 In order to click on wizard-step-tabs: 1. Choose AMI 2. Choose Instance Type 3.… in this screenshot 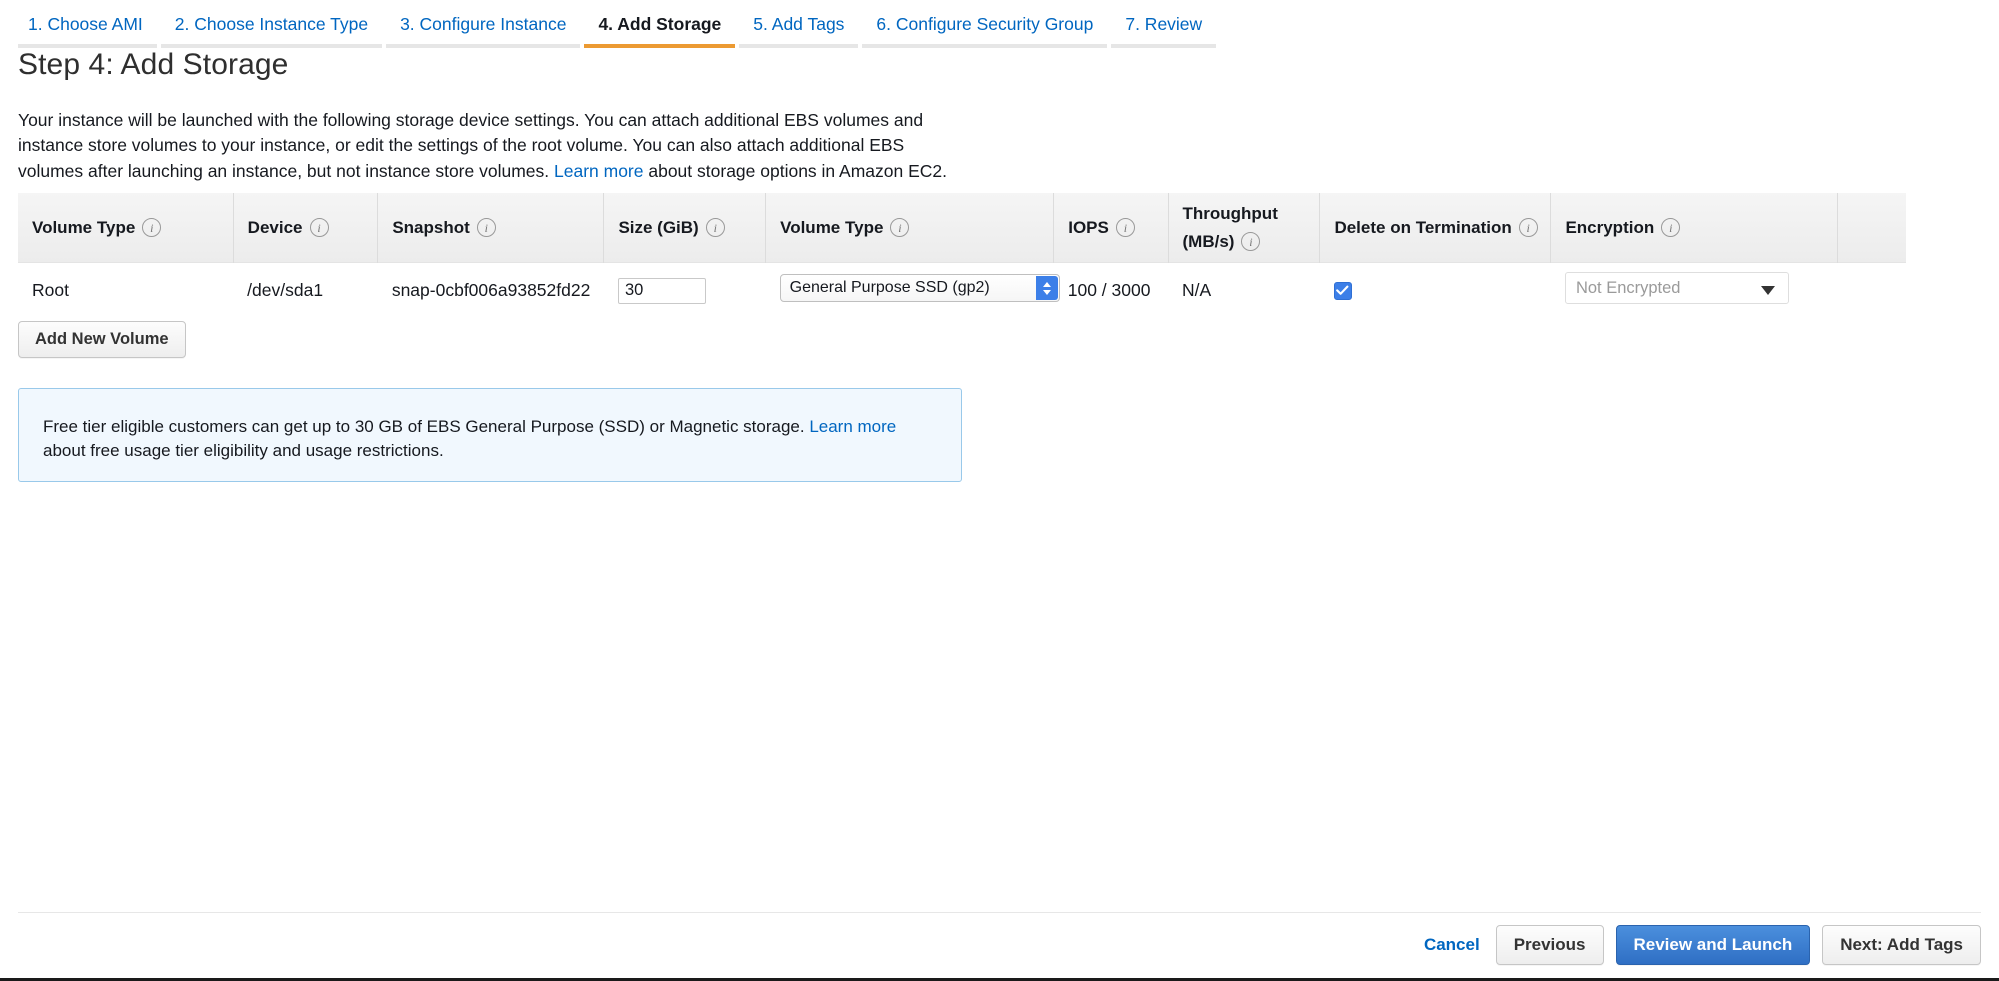, I will do `click(619, 28)`.